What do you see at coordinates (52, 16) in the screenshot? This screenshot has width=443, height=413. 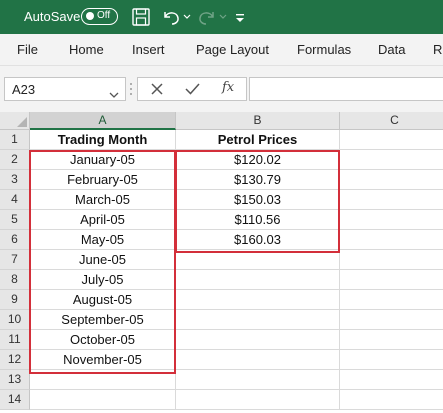 I see `autosave-label: AutoSave` at bounding box center [52, 16].